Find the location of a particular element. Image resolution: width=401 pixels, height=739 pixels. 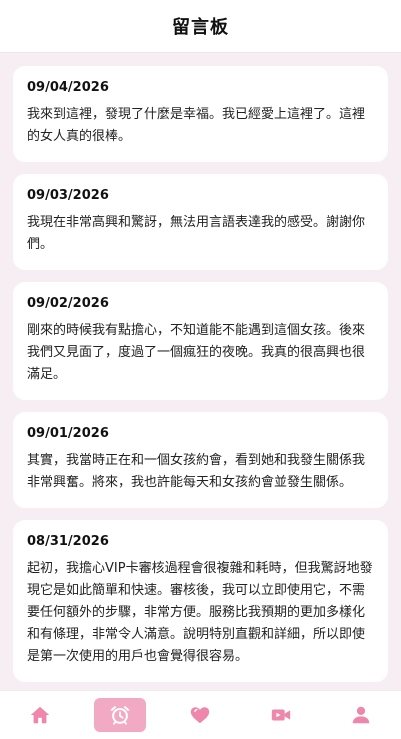

message-date: 09/04/2026 is located at coordinates (68, 87).